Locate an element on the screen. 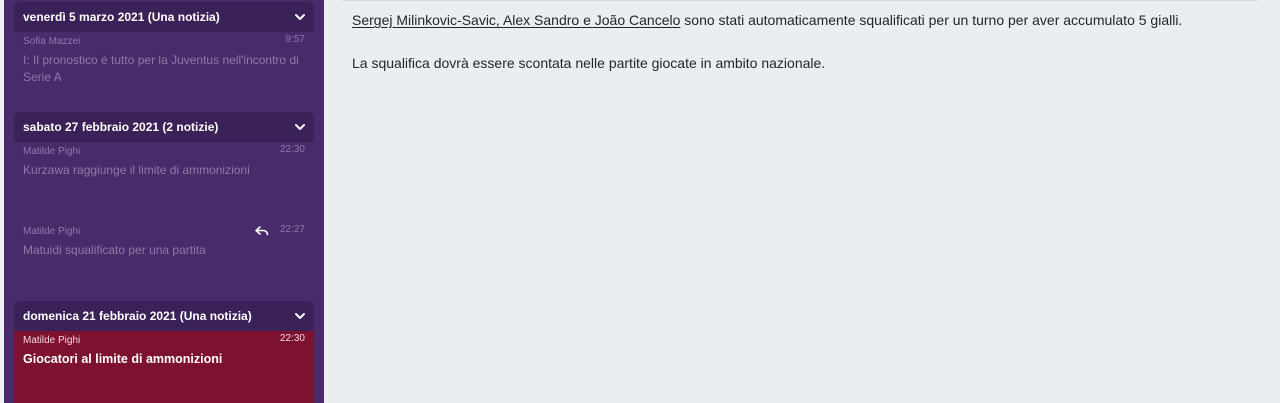 The width and height of the screenshot is (1280, 403). group-header-21-febbraio: domenica 21 febbraio 2021 (Una notizia) is located at coordinates (164, 316).